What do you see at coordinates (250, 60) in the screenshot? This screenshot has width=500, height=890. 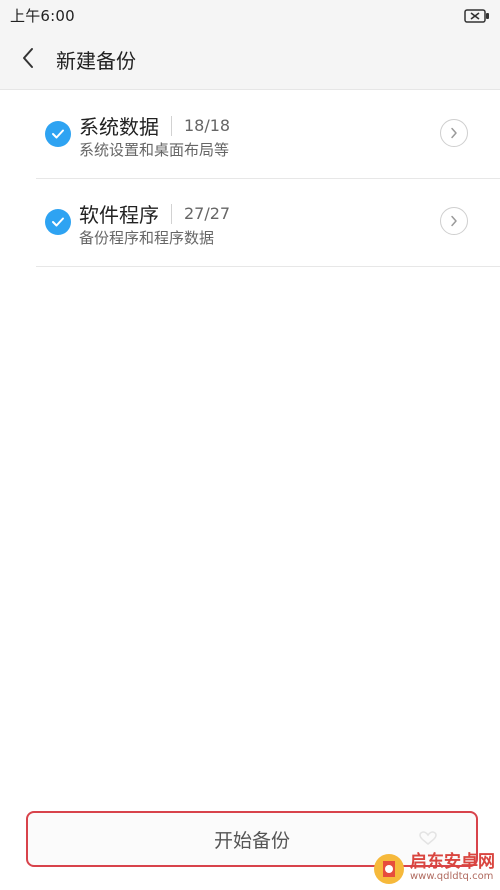 I see `app-header: 新建备份` at bounding box center [250, 60].